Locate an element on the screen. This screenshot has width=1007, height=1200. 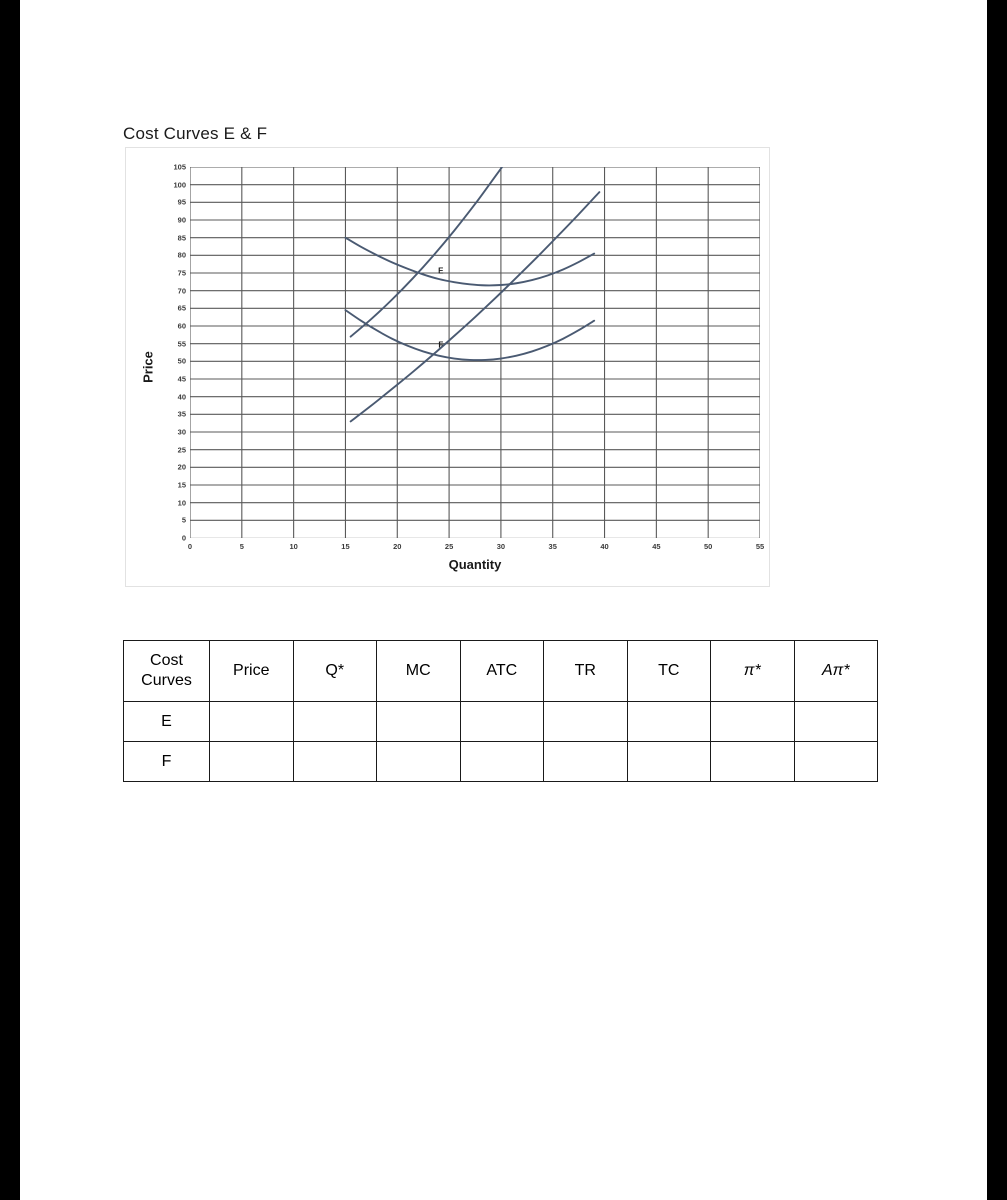
curve-atc-f is located at coordinates (470, 335).